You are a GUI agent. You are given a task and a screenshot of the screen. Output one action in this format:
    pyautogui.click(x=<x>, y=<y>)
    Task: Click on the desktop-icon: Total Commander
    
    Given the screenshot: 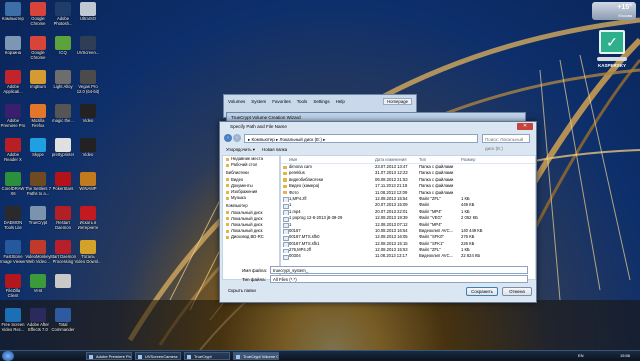 What is the action you would take?
    pyautogui.click(x=63, y=320)
    